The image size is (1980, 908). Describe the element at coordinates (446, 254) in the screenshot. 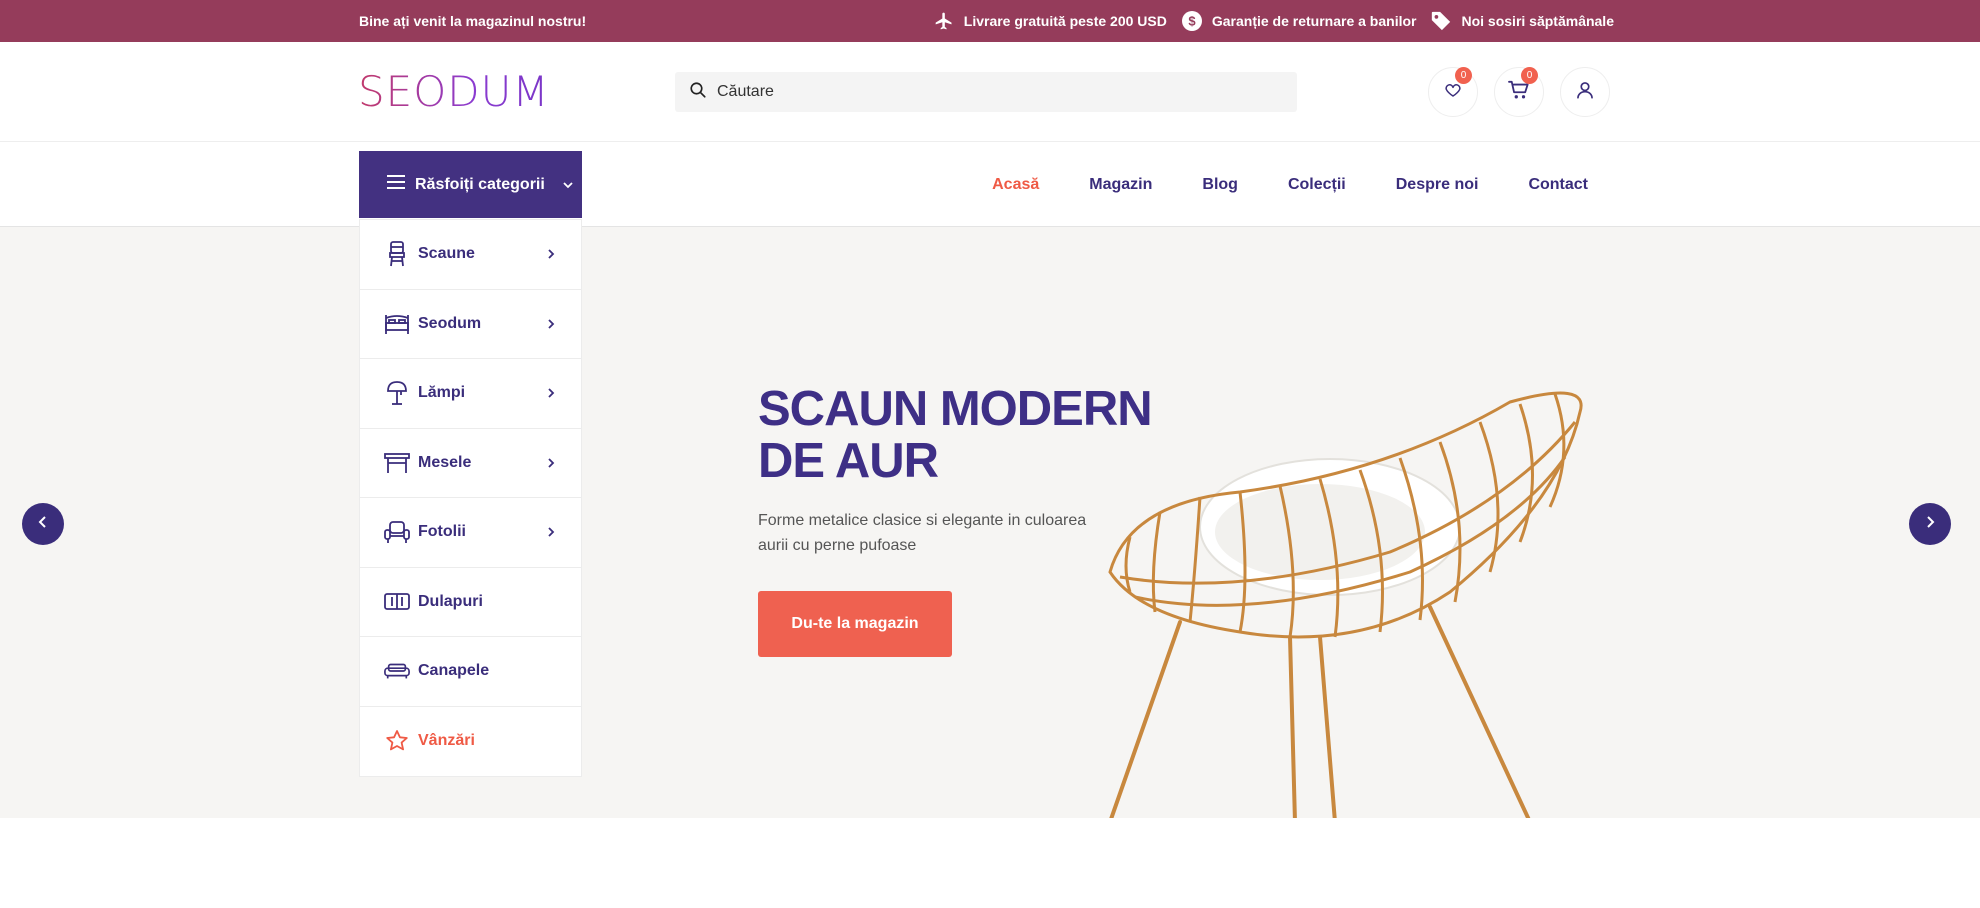

I see `category-label: Scaune` at that location.